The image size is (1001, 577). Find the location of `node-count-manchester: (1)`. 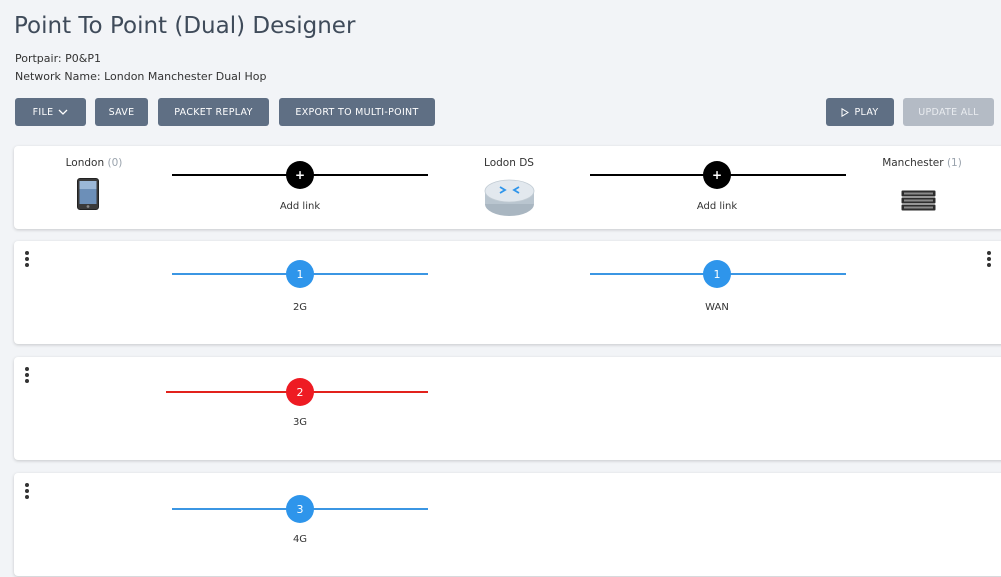

node-count-manchester: (1) is located at coordinates (954, 163).